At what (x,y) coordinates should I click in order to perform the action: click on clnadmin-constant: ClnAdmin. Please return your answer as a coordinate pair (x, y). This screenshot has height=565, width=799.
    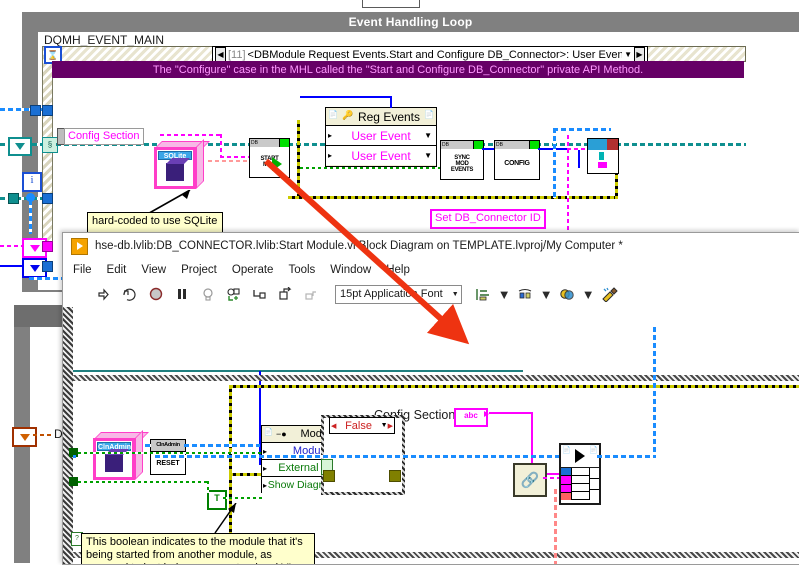
    Looking at the image, I should click on (121, 456).